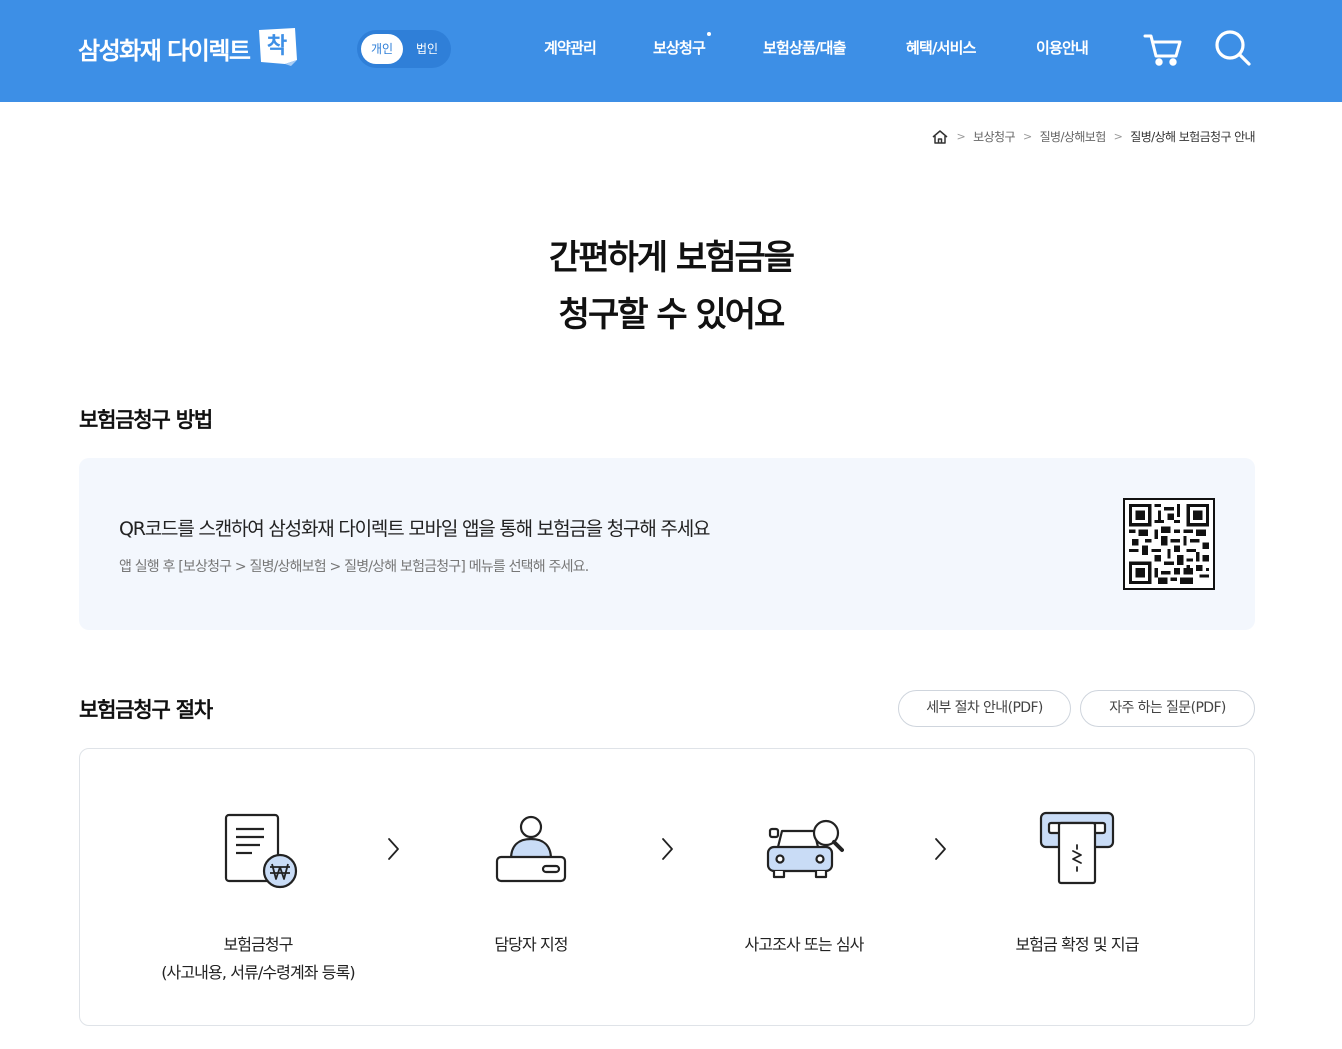  Describe the element at coordinates (258, 972) in the screenshot. I see `step-claim-line2: (사고내용, 서류/수령계좌 등록)` at that location.